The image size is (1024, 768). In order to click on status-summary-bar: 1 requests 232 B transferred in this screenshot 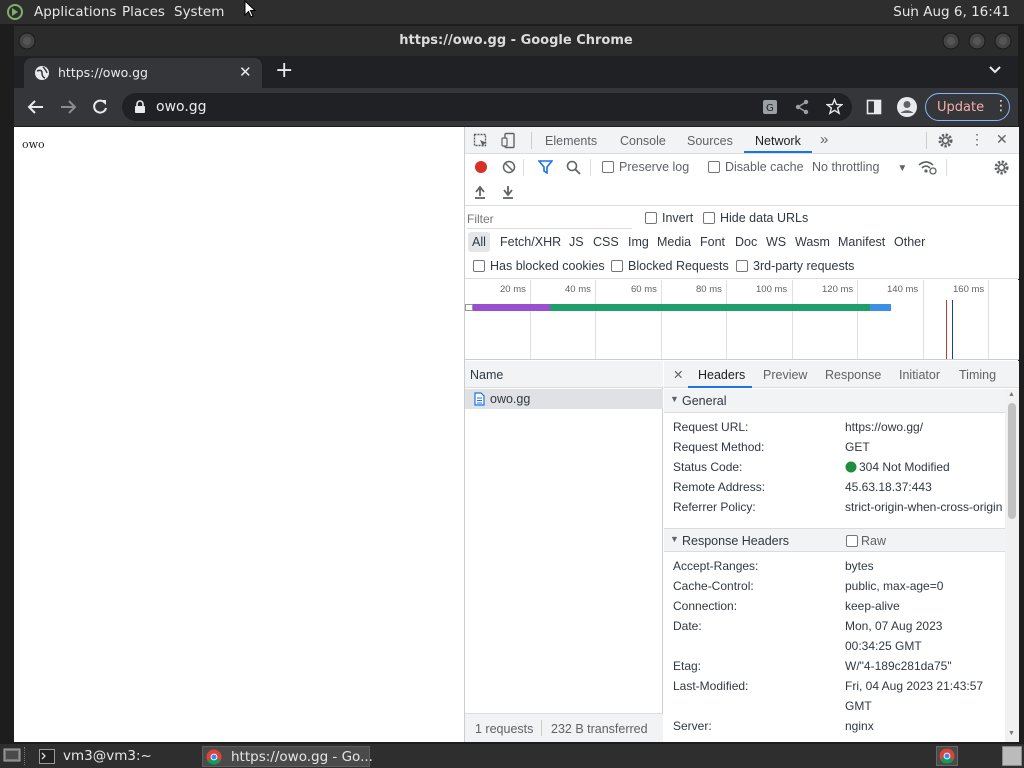, I will do `click(564, 727)`.